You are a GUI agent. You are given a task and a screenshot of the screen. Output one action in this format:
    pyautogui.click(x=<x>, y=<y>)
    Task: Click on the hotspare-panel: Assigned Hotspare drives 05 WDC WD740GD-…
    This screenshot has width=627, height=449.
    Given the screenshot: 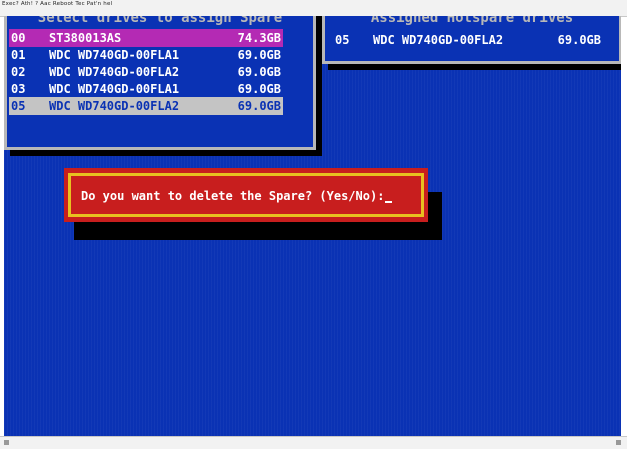 What is the action you would take?
    pyautogui.click(x=471, y=40)
    